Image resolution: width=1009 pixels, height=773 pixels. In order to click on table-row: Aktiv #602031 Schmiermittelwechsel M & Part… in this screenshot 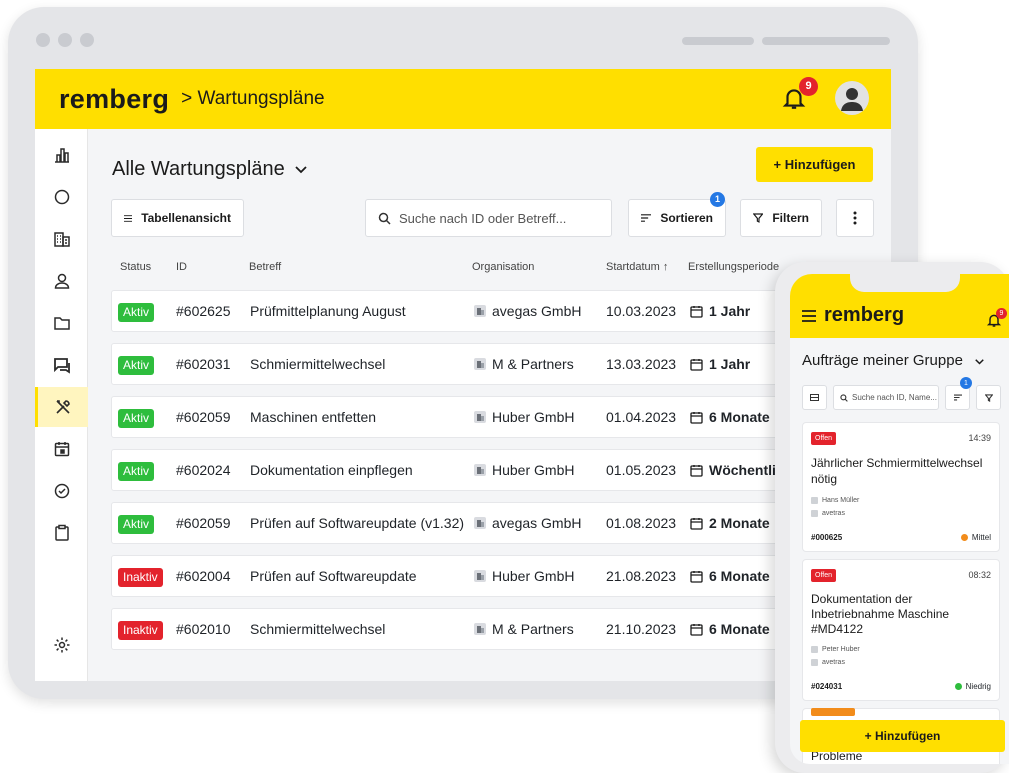, I will do `click(491, 364)`.